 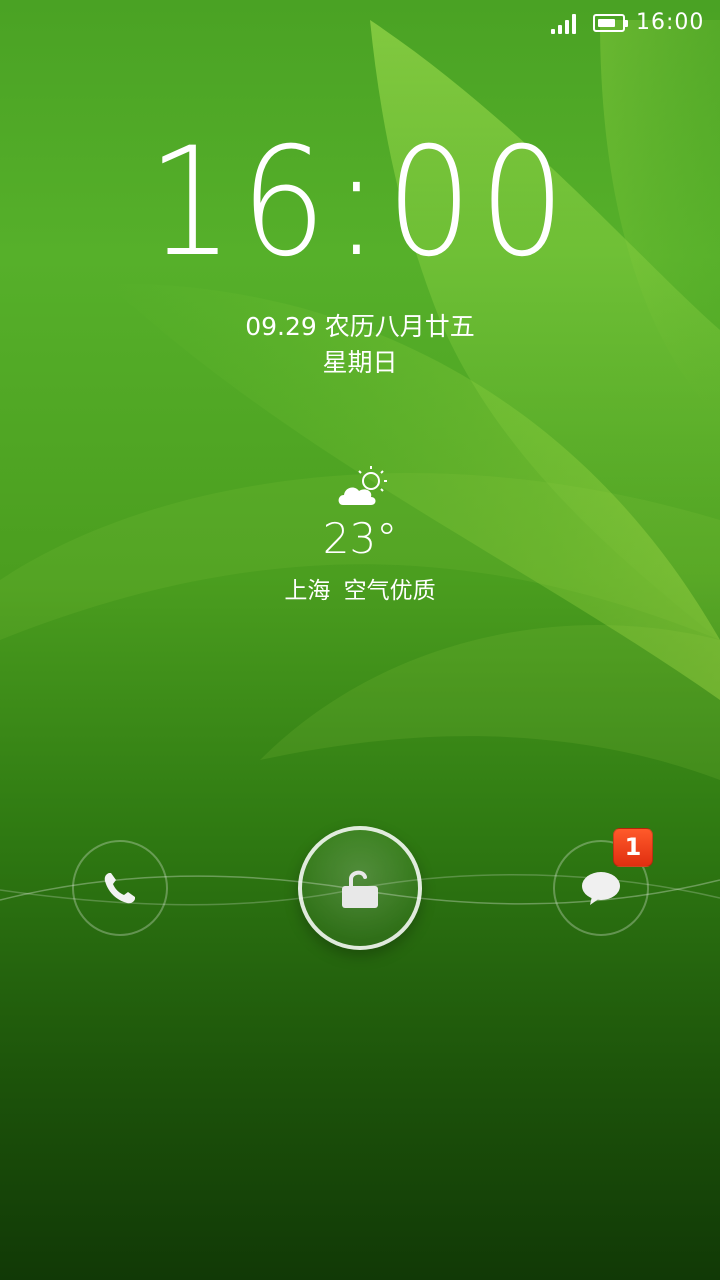 I want to click on unlock-button, so click(x=360, y=888).